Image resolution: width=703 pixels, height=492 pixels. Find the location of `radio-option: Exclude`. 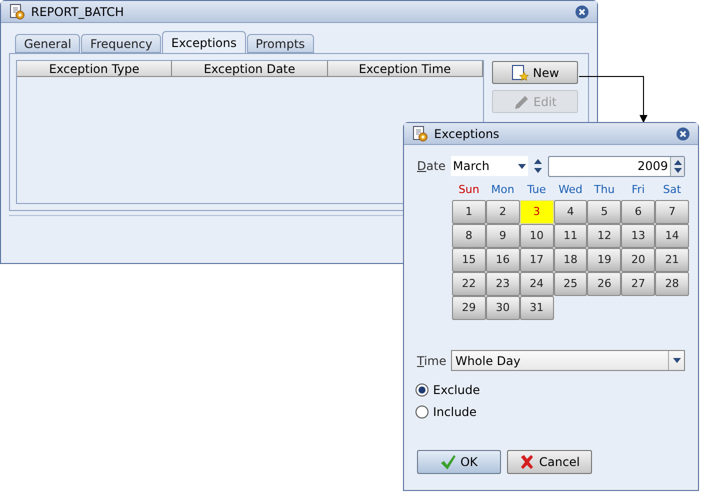

radio-option: Exclude is located at coordinates (550, 390).